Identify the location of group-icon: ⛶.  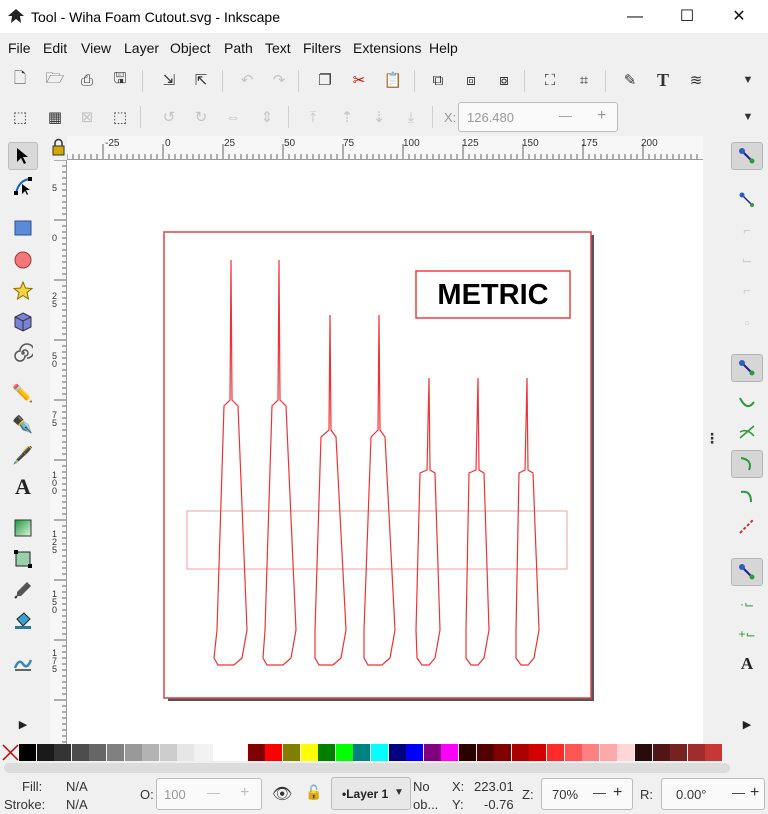
(550, 80).